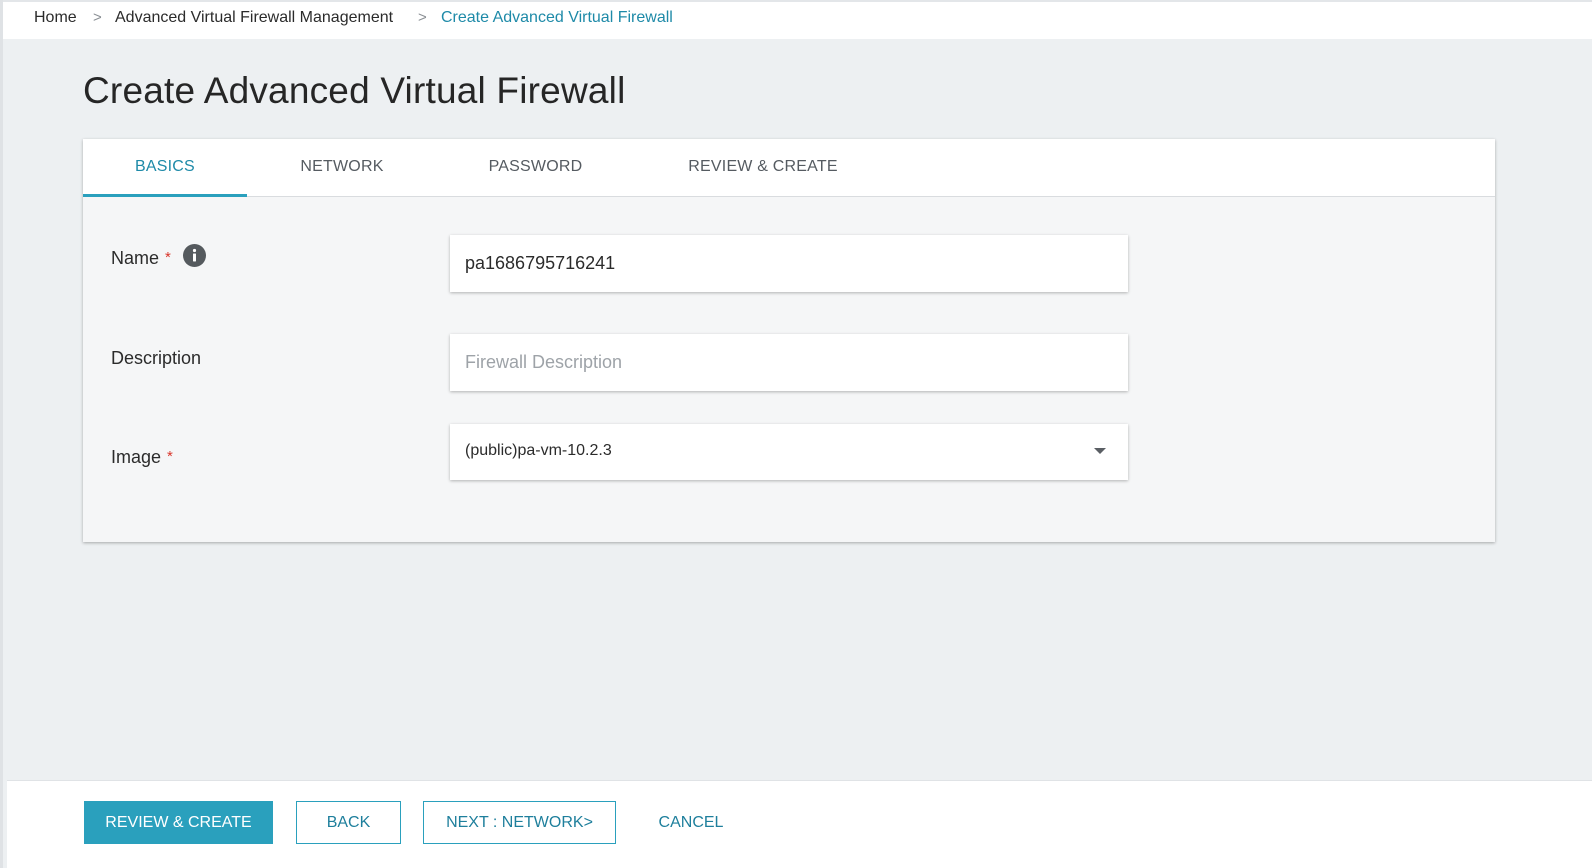  What do you see at coordinates (557, 17) in the screenshot?
I see `breadcrumb-current: Create Advanced Virtual Firewall` at bounding box center [557, 17].